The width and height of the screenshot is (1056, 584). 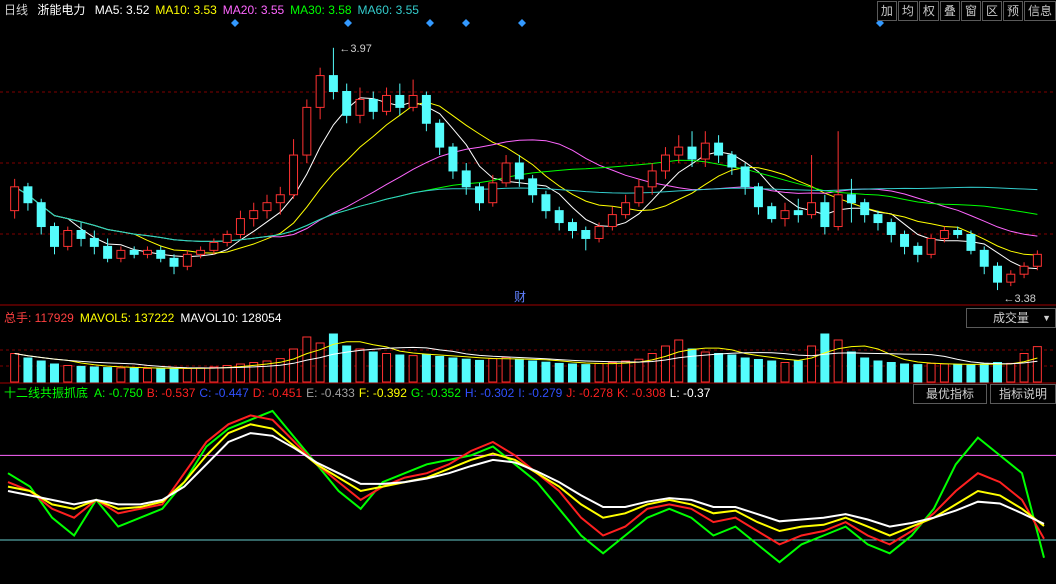 I want to click on toolbar-forecast-button: 预, so click(x=1012, y=11).